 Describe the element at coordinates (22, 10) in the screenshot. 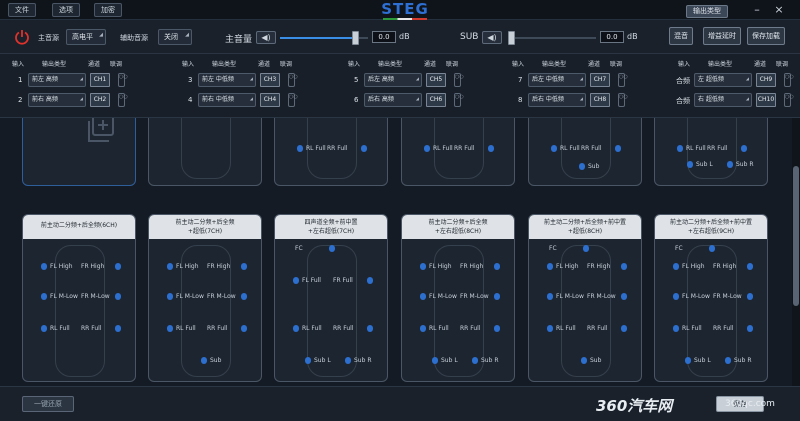

I see `menu-file: 文件` at that location.